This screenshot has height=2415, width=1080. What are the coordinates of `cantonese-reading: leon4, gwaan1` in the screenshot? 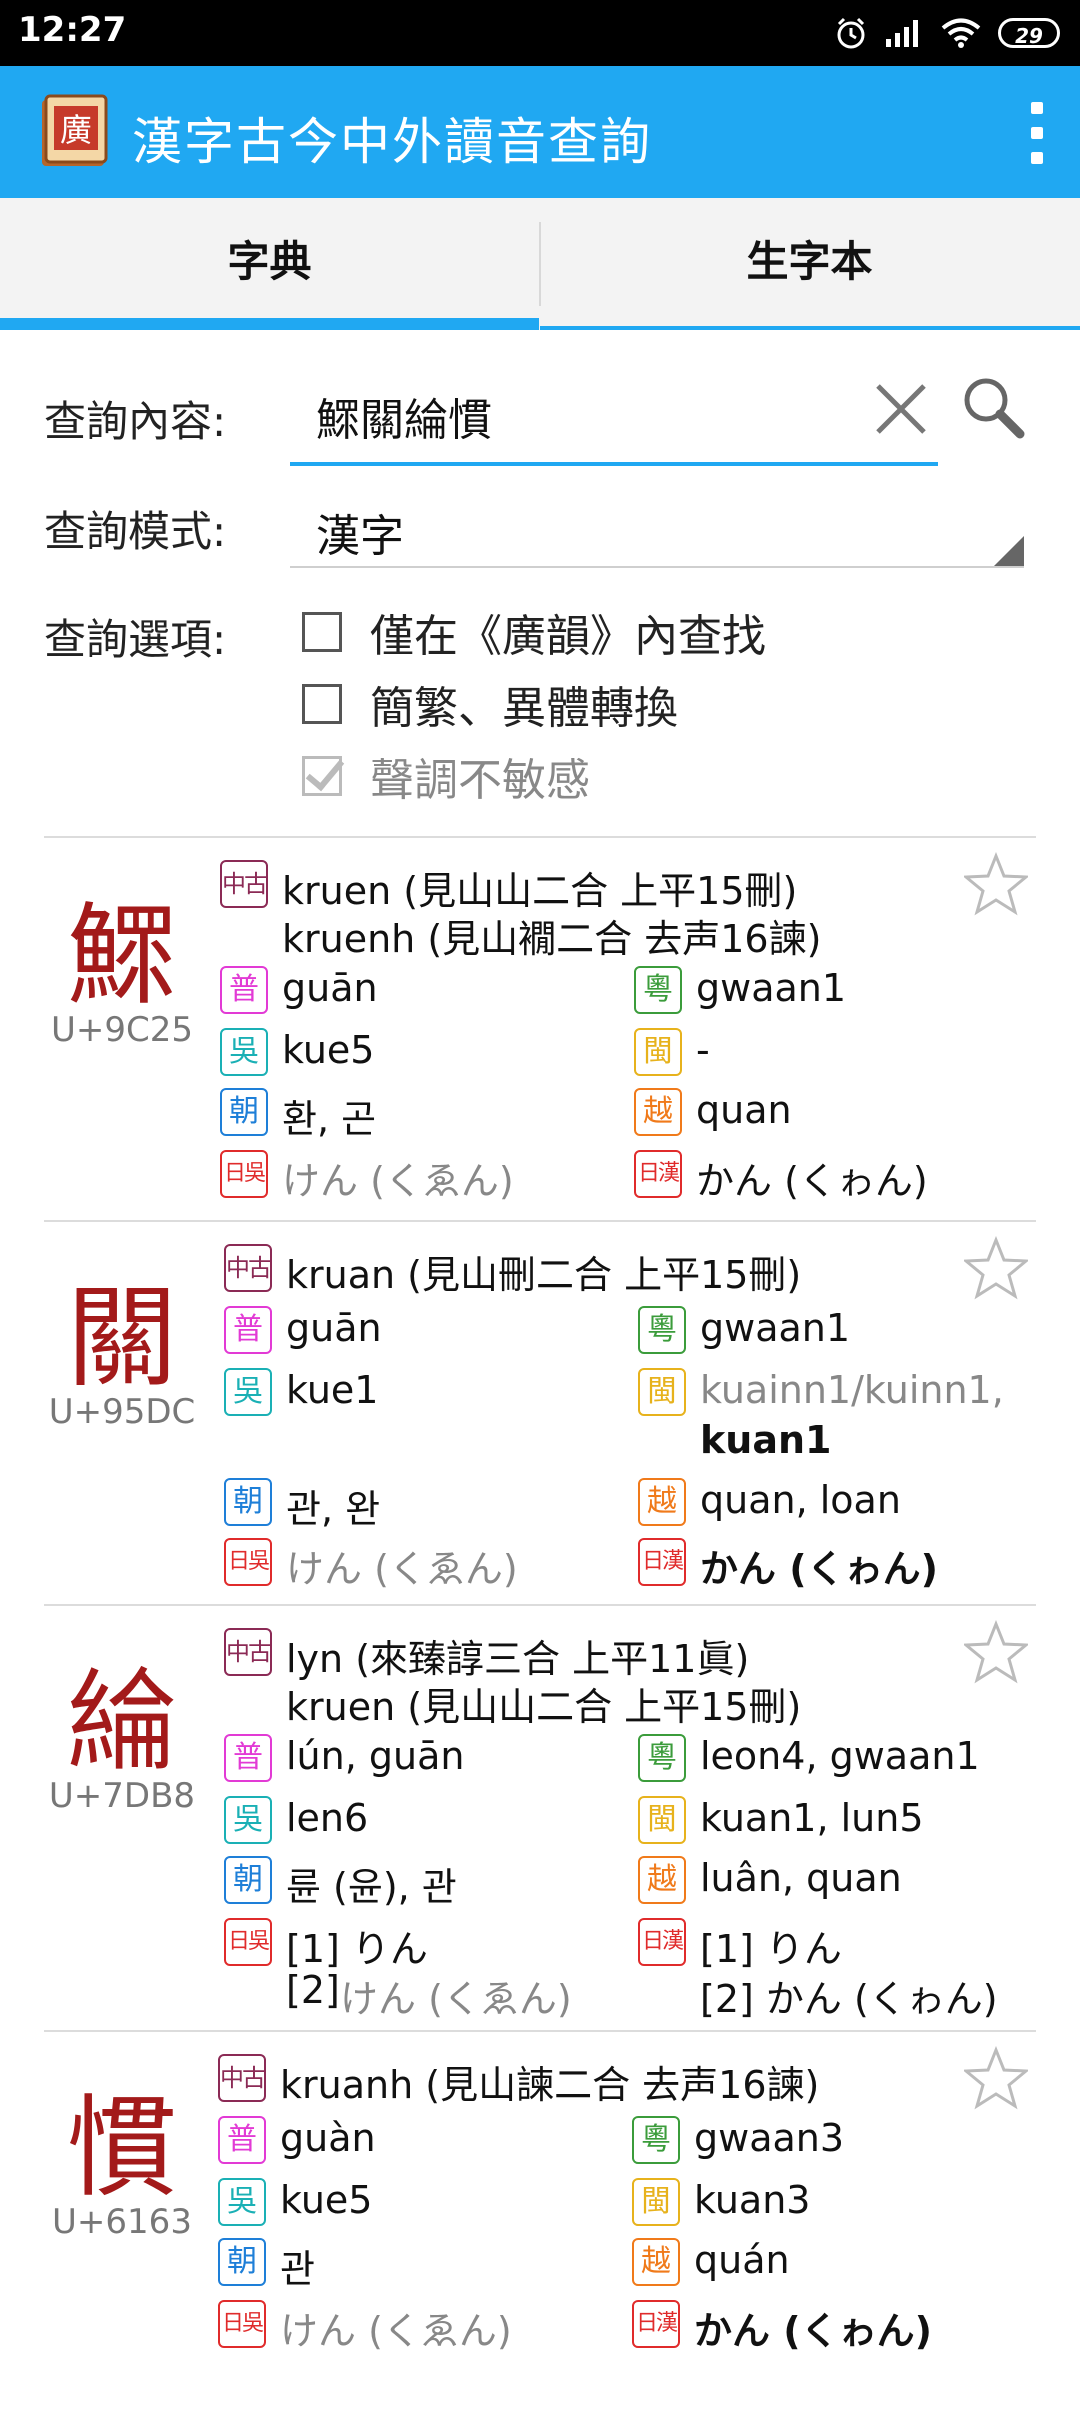 It's located at (840, 1756).